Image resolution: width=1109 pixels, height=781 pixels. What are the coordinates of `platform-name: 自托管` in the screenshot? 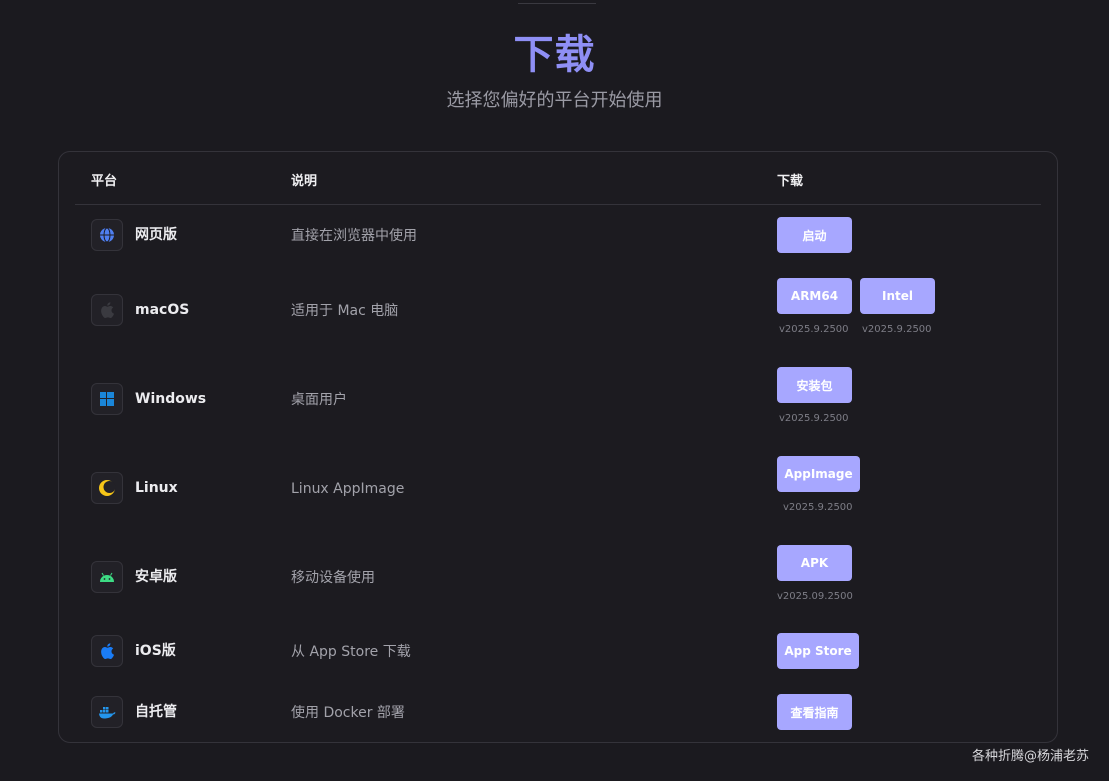 It's located at (156, 712).